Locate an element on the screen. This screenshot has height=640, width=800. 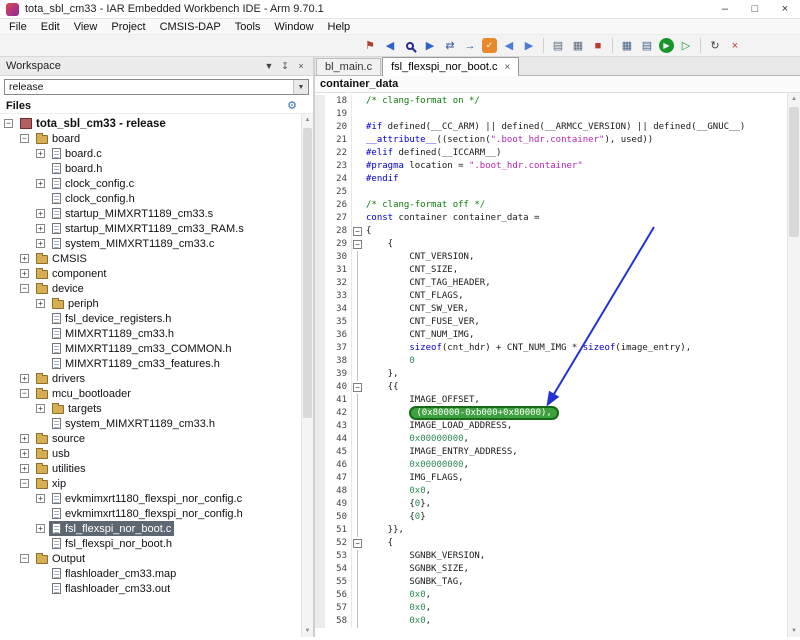
tree-item-device: − device is located at coordinates (156, 288).